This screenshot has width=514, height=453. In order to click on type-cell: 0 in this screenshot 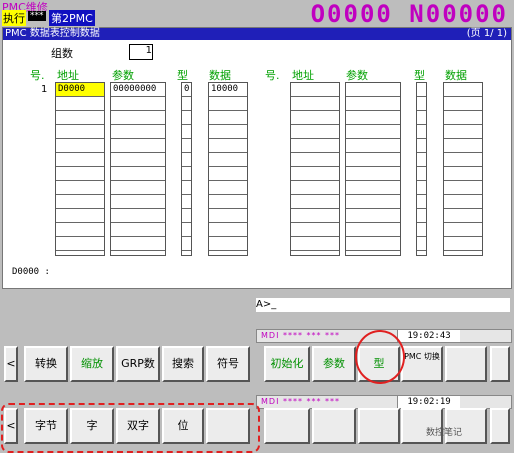, I will do `click(186, 90)`.